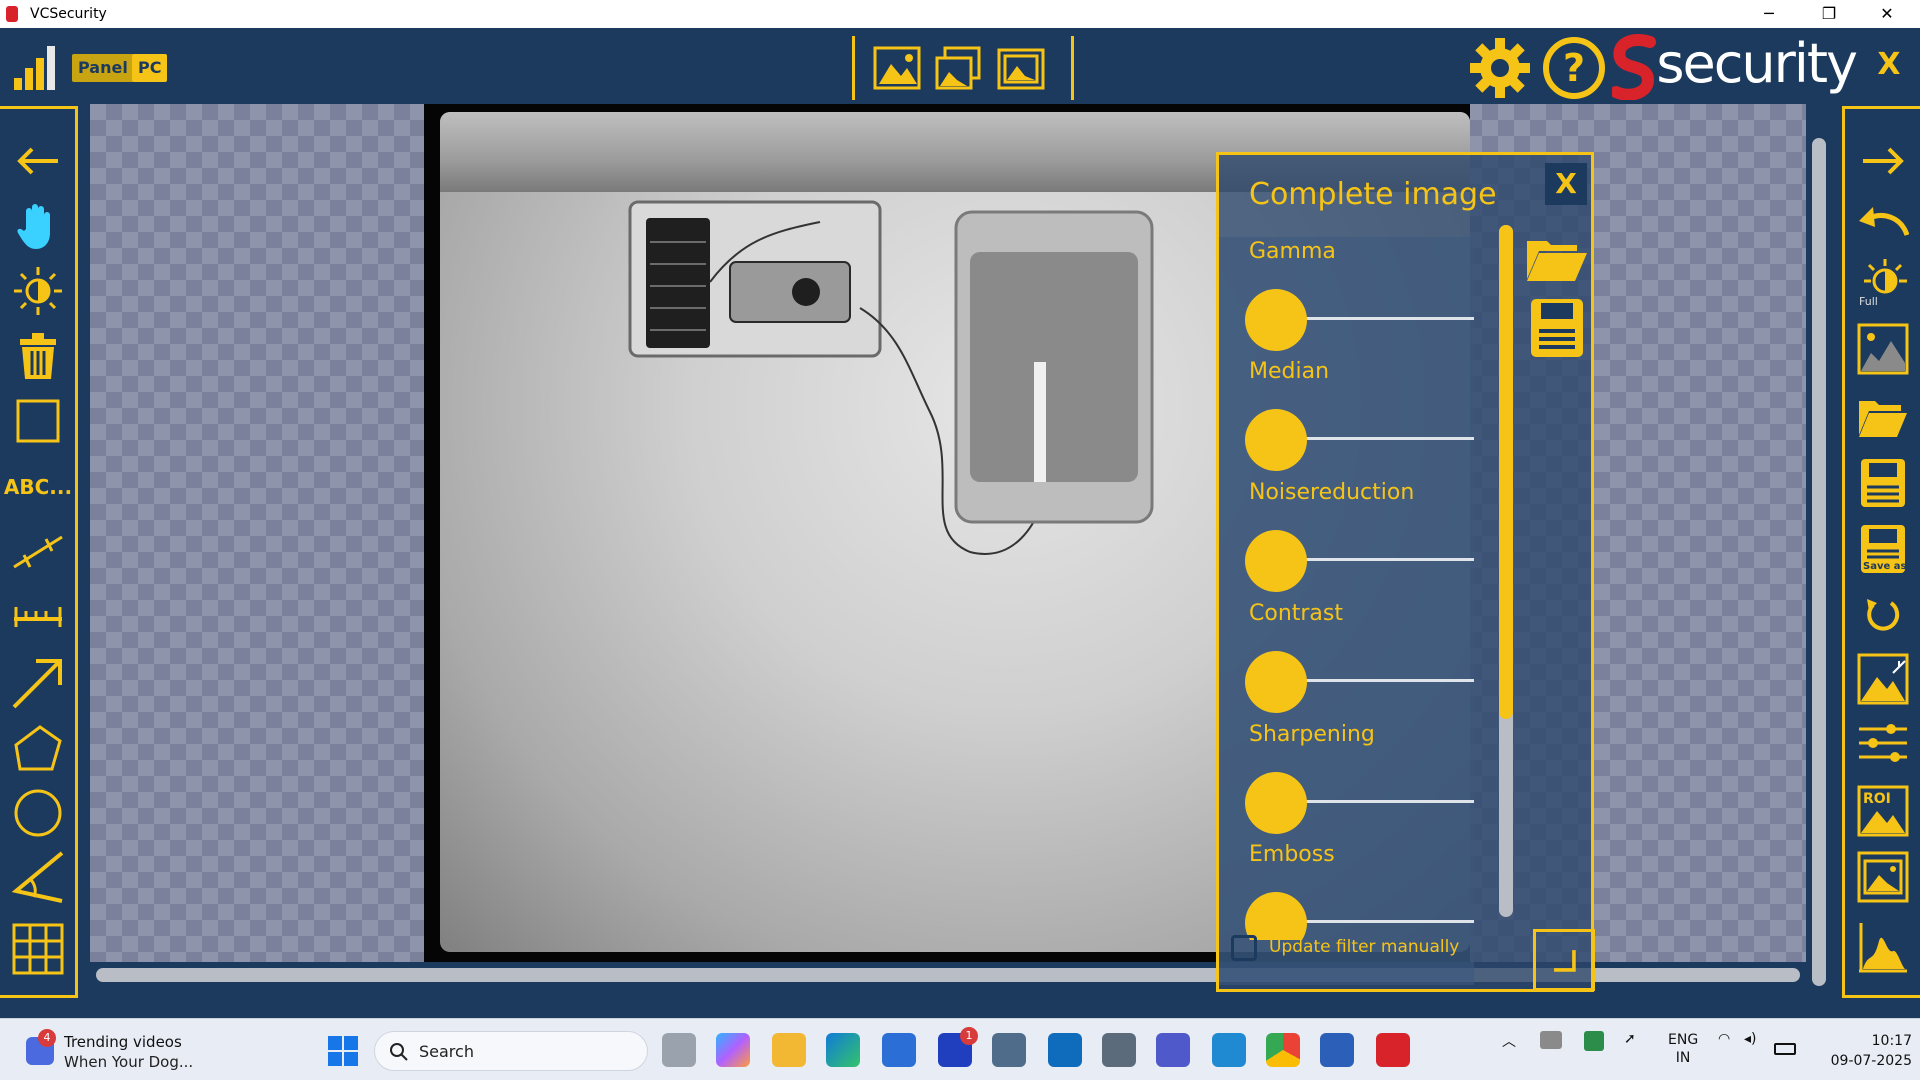 The image size is (1920, 1080). Describe the element at coordinates (38, 615) in the screenshot. I see `ruler-icon` at that location.